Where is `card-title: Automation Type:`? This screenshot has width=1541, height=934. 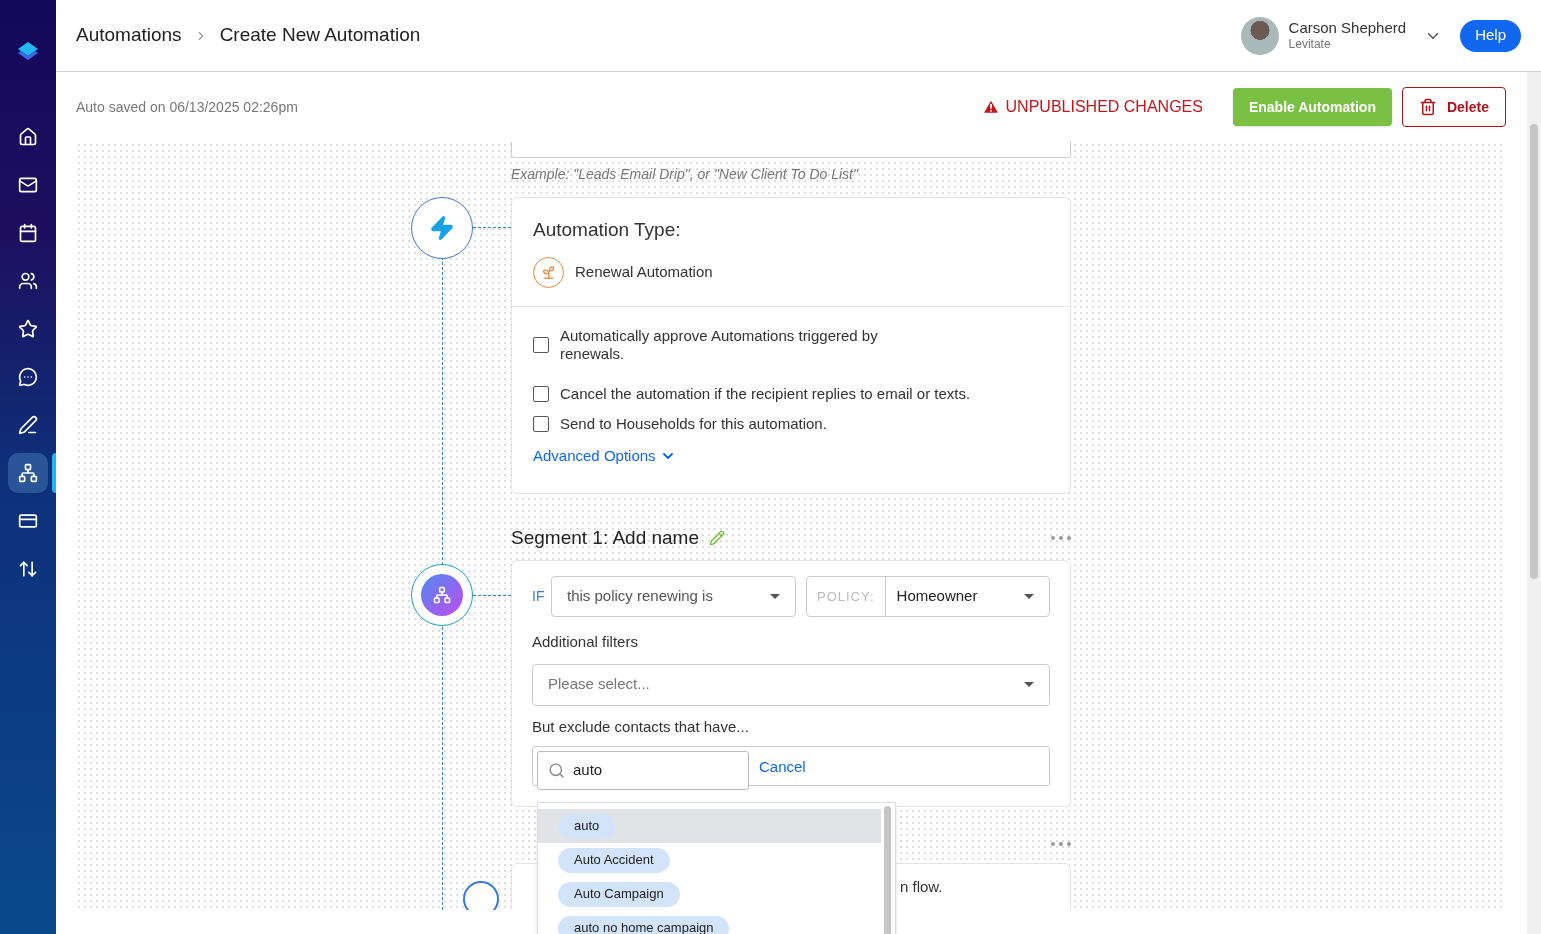 card-title: Automation Type: is located at coordinates (607, 230).